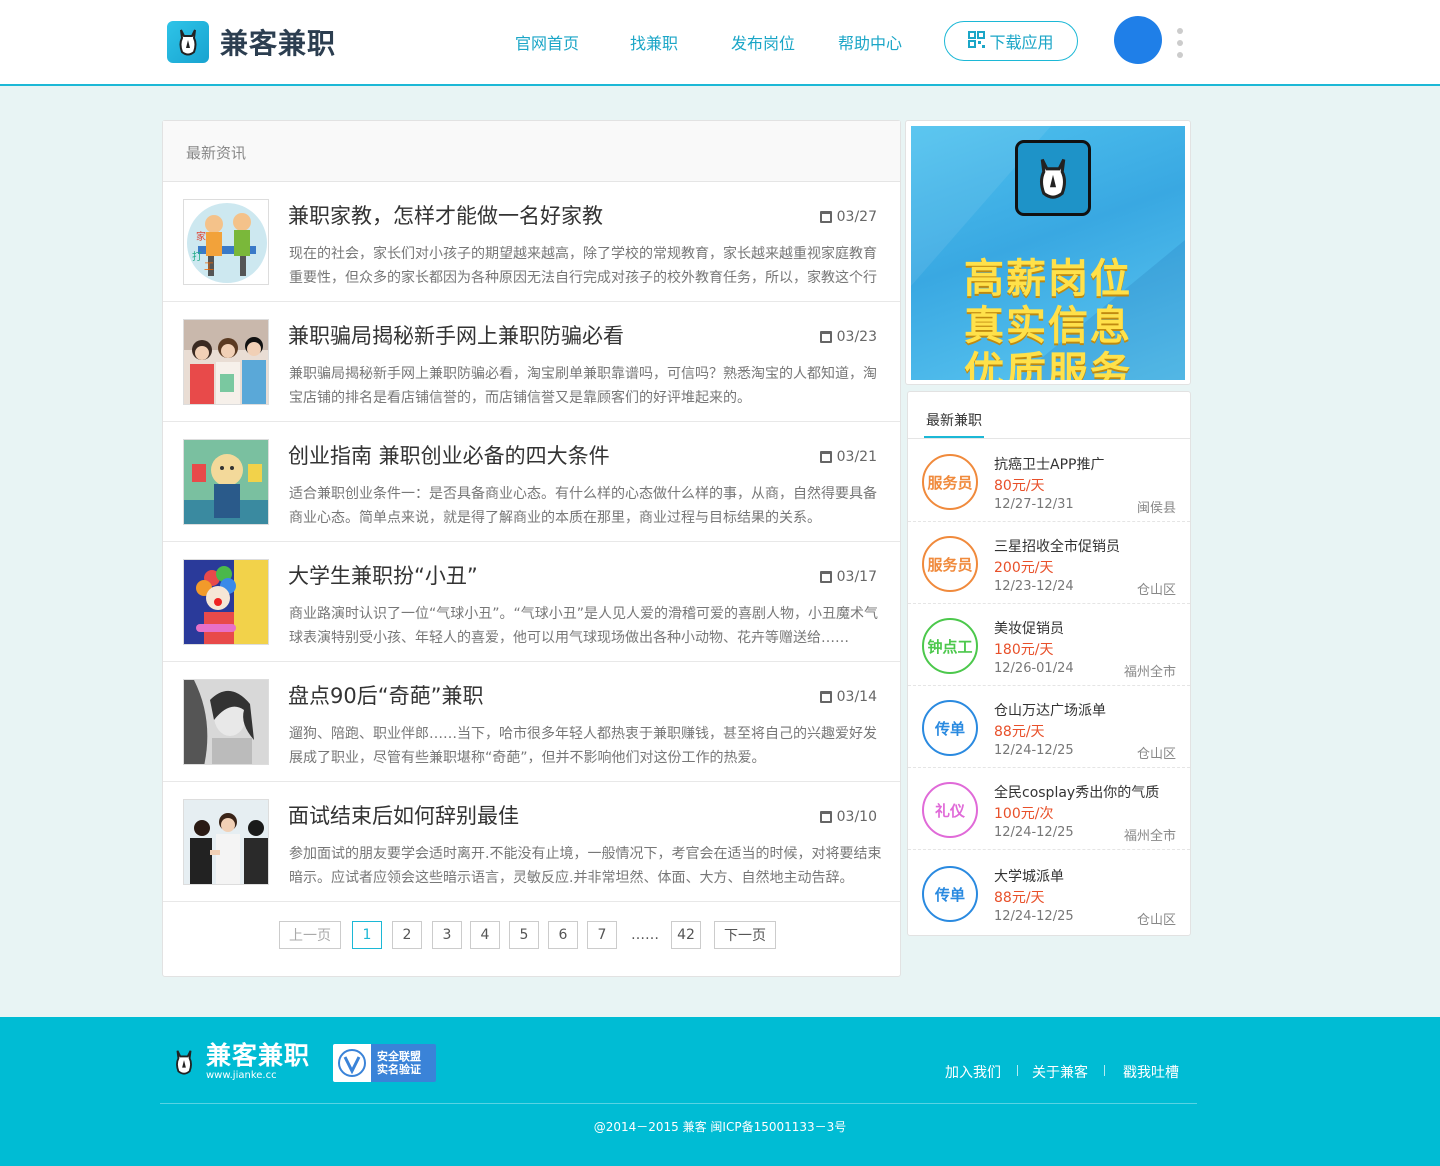  What do you see at coordinates (1049, 893) in the screenshot?
I see `job-item: 传单 大学城派单 88元/天 12/24-12/25 仓山区` at bounding box center [1049, 893].